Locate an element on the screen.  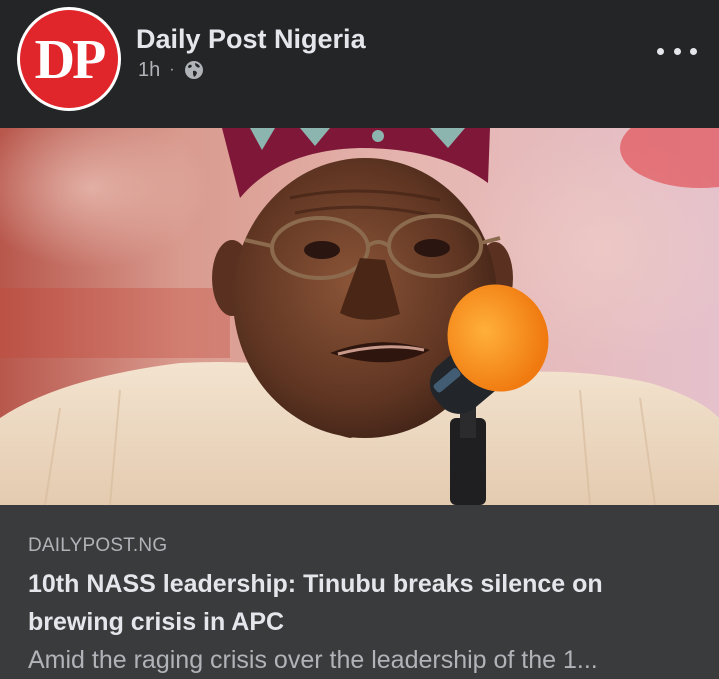
more-options-button is located at coordinates (677, 51).